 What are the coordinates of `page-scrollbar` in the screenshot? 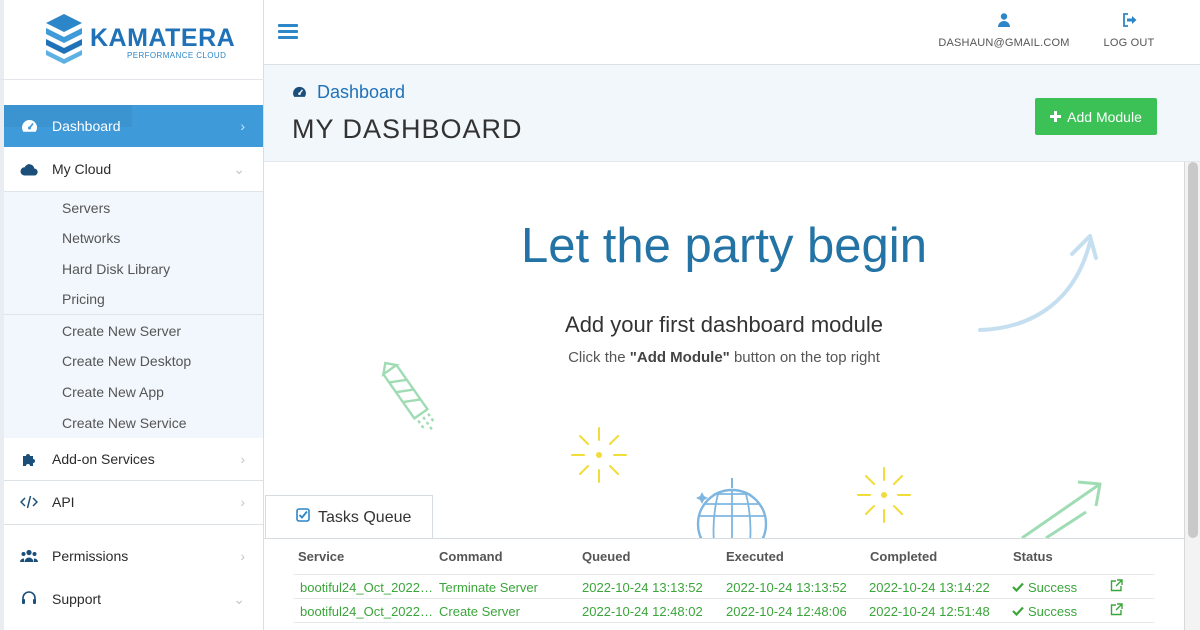 It's located at (1192, 396).